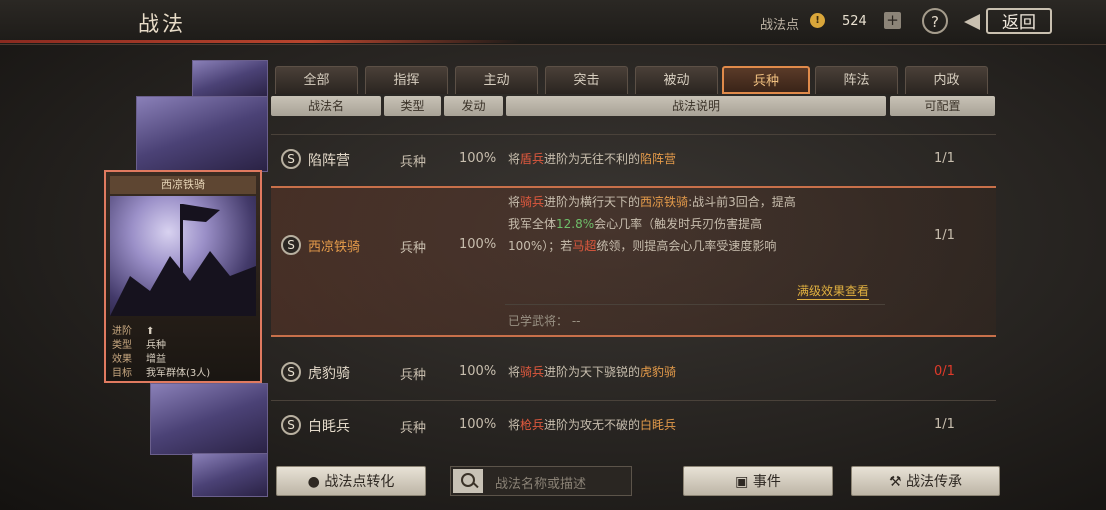 This screenshot has width=1106, height=510. Describe the element at coordinates (161, 373) in the screenshot. I see `card-stat-row: 目标 我军群体(3人)` at that location.